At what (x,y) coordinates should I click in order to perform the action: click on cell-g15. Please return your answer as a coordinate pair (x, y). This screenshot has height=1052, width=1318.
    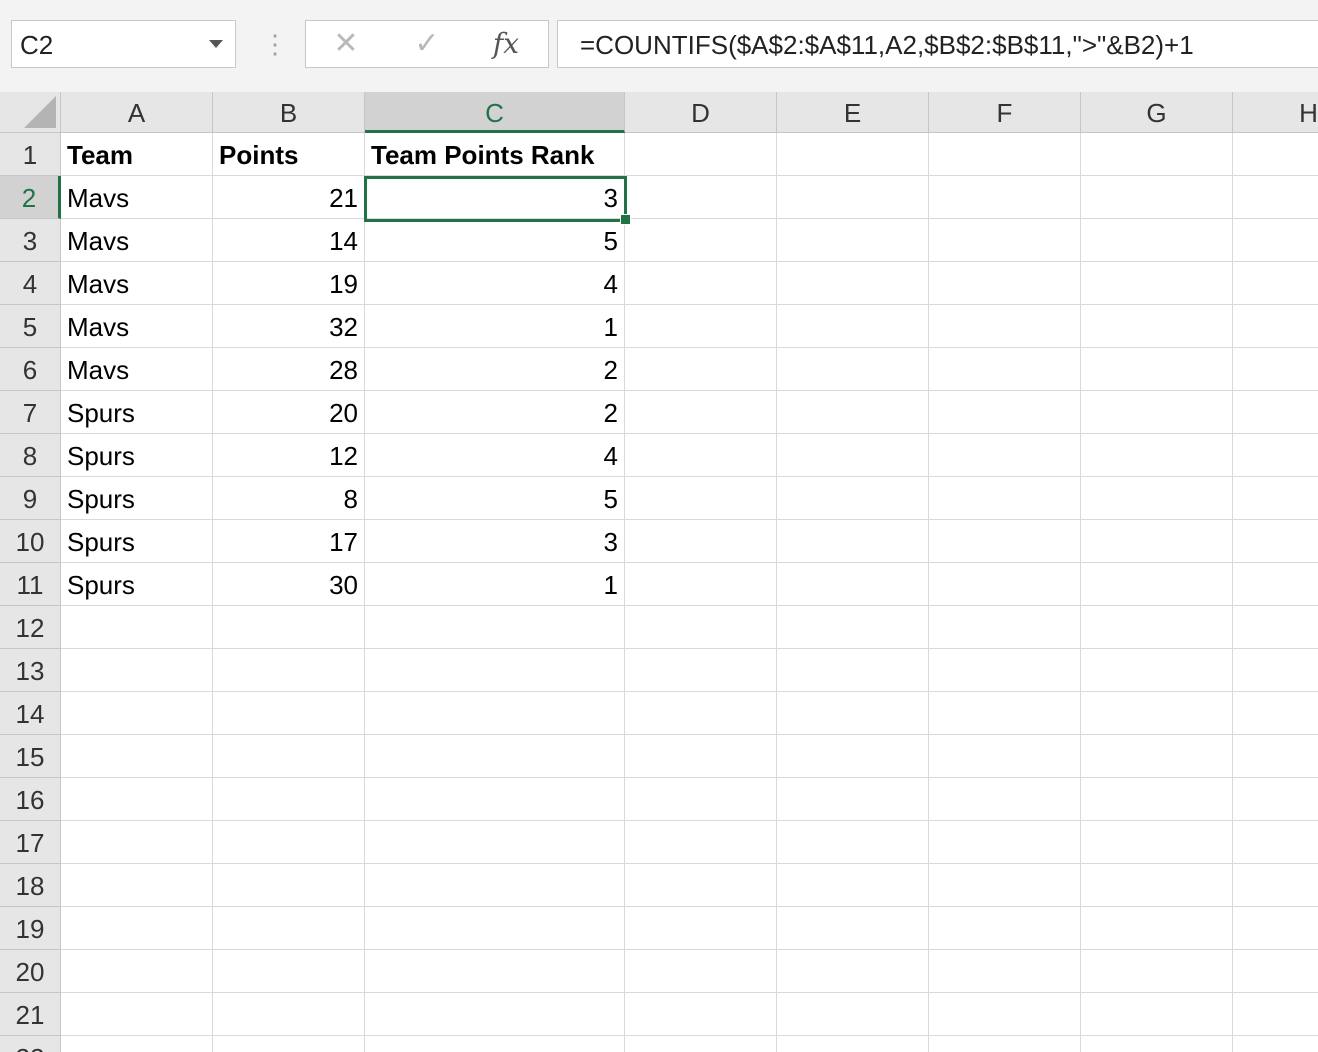
    Looking at the image, I should click on (1157, 756).